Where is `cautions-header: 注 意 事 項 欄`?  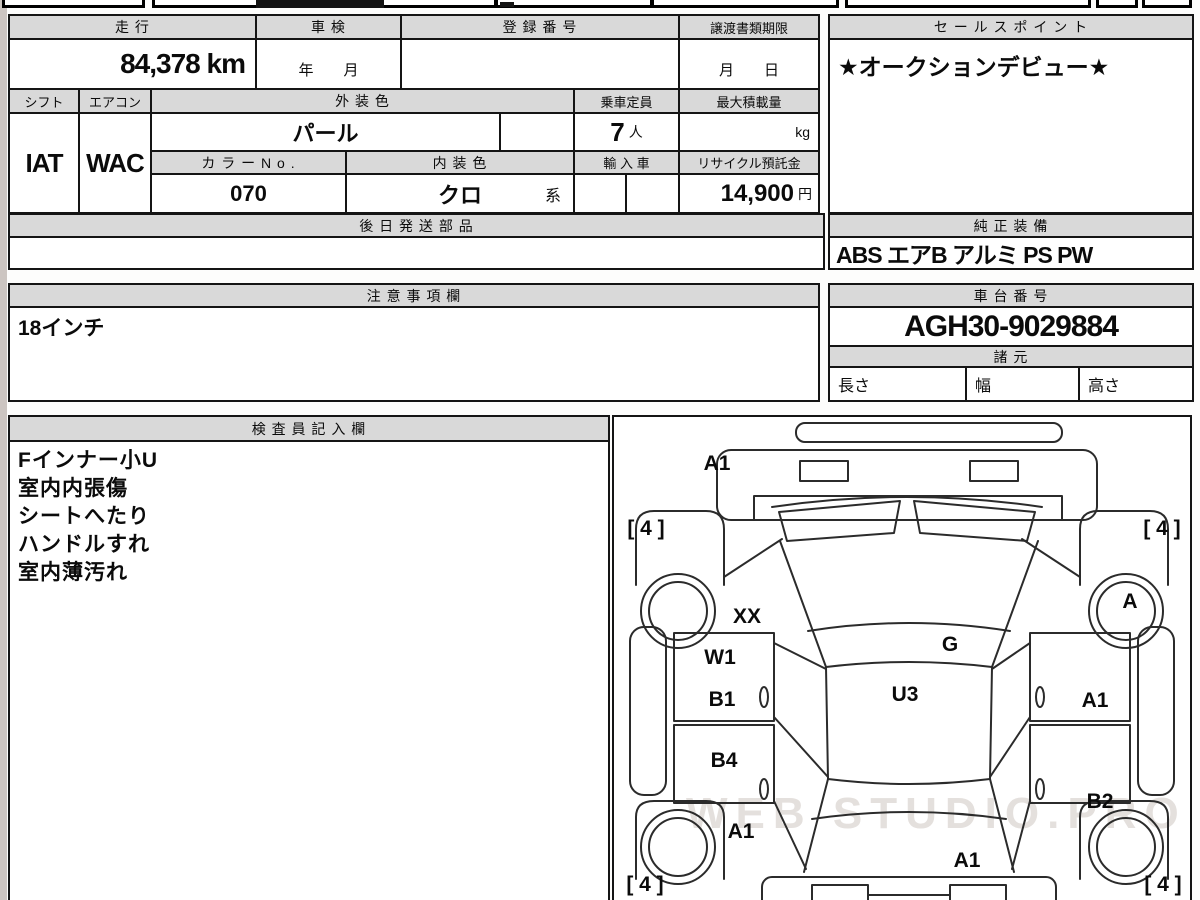
cautions-header: 注 意 事 項 欄 is located at coordinates (414, 295).